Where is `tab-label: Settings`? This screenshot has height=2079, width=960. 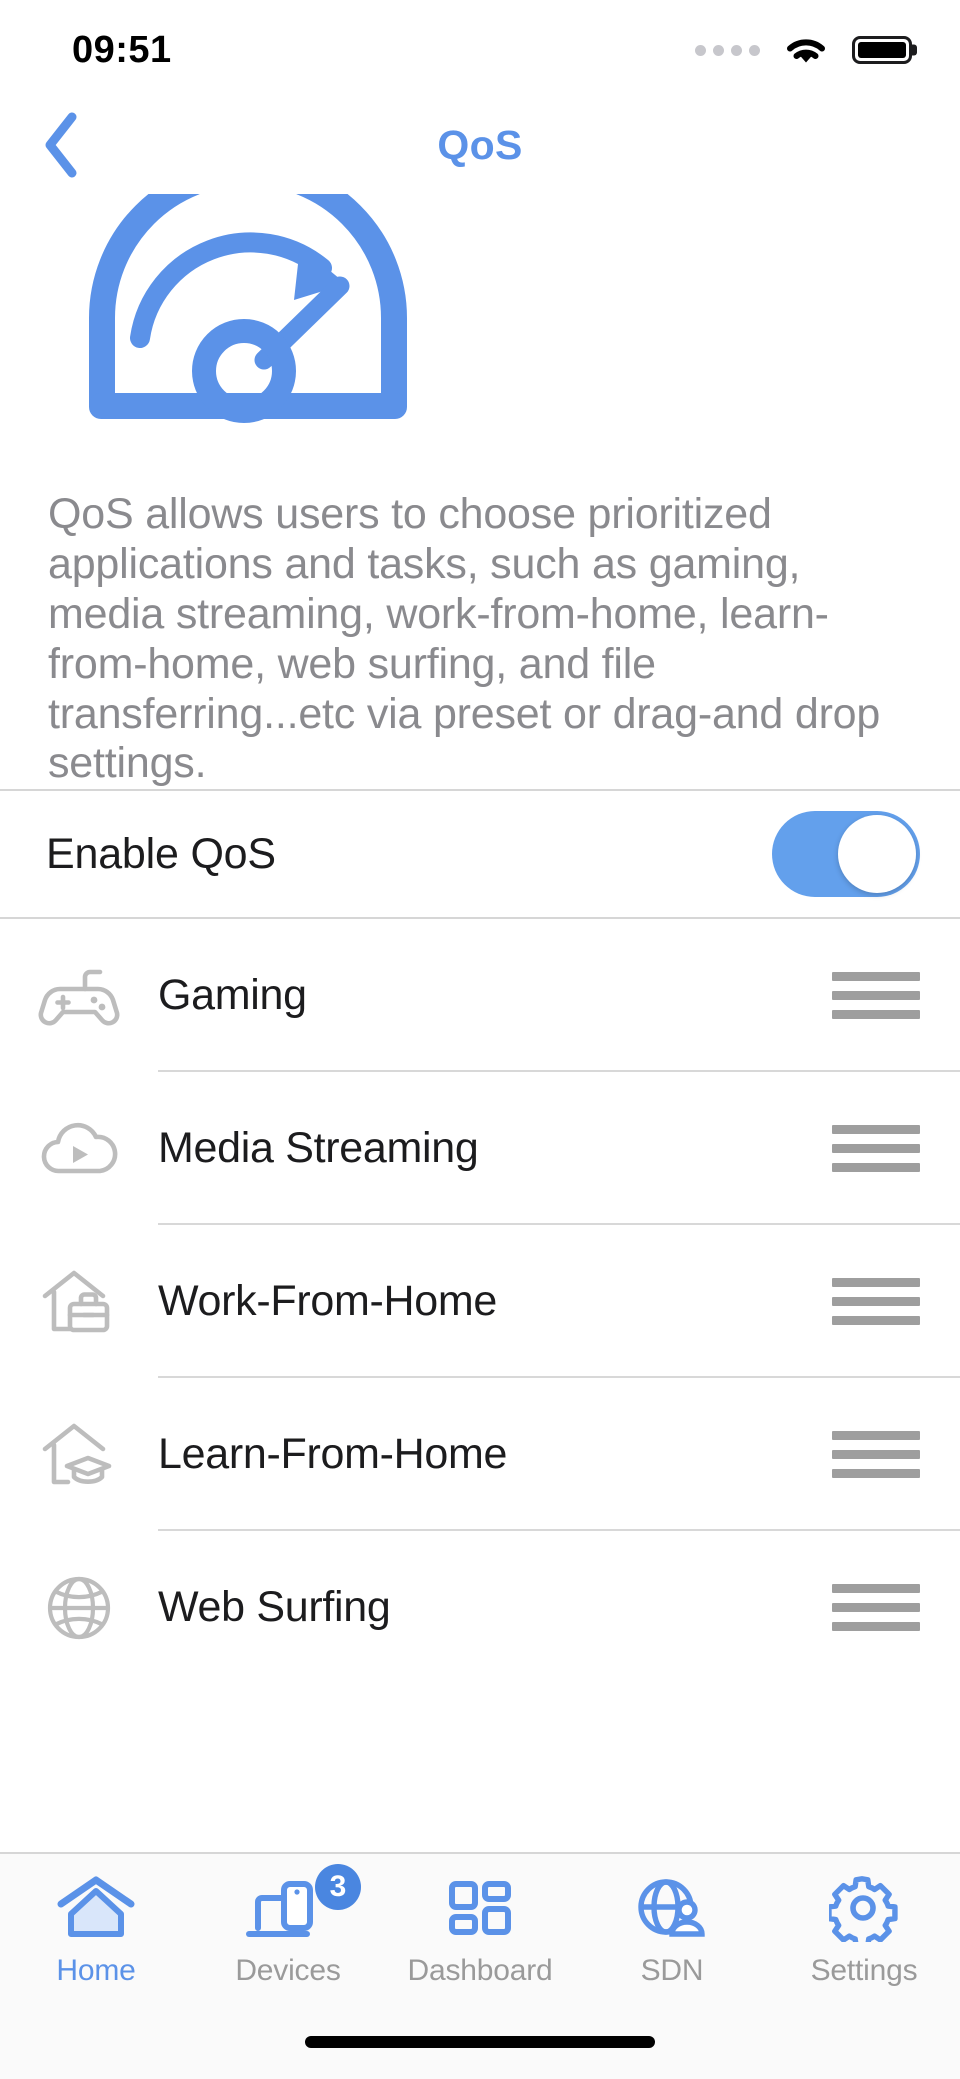 tab-label: Settings is located at coordinates (864, 1970).